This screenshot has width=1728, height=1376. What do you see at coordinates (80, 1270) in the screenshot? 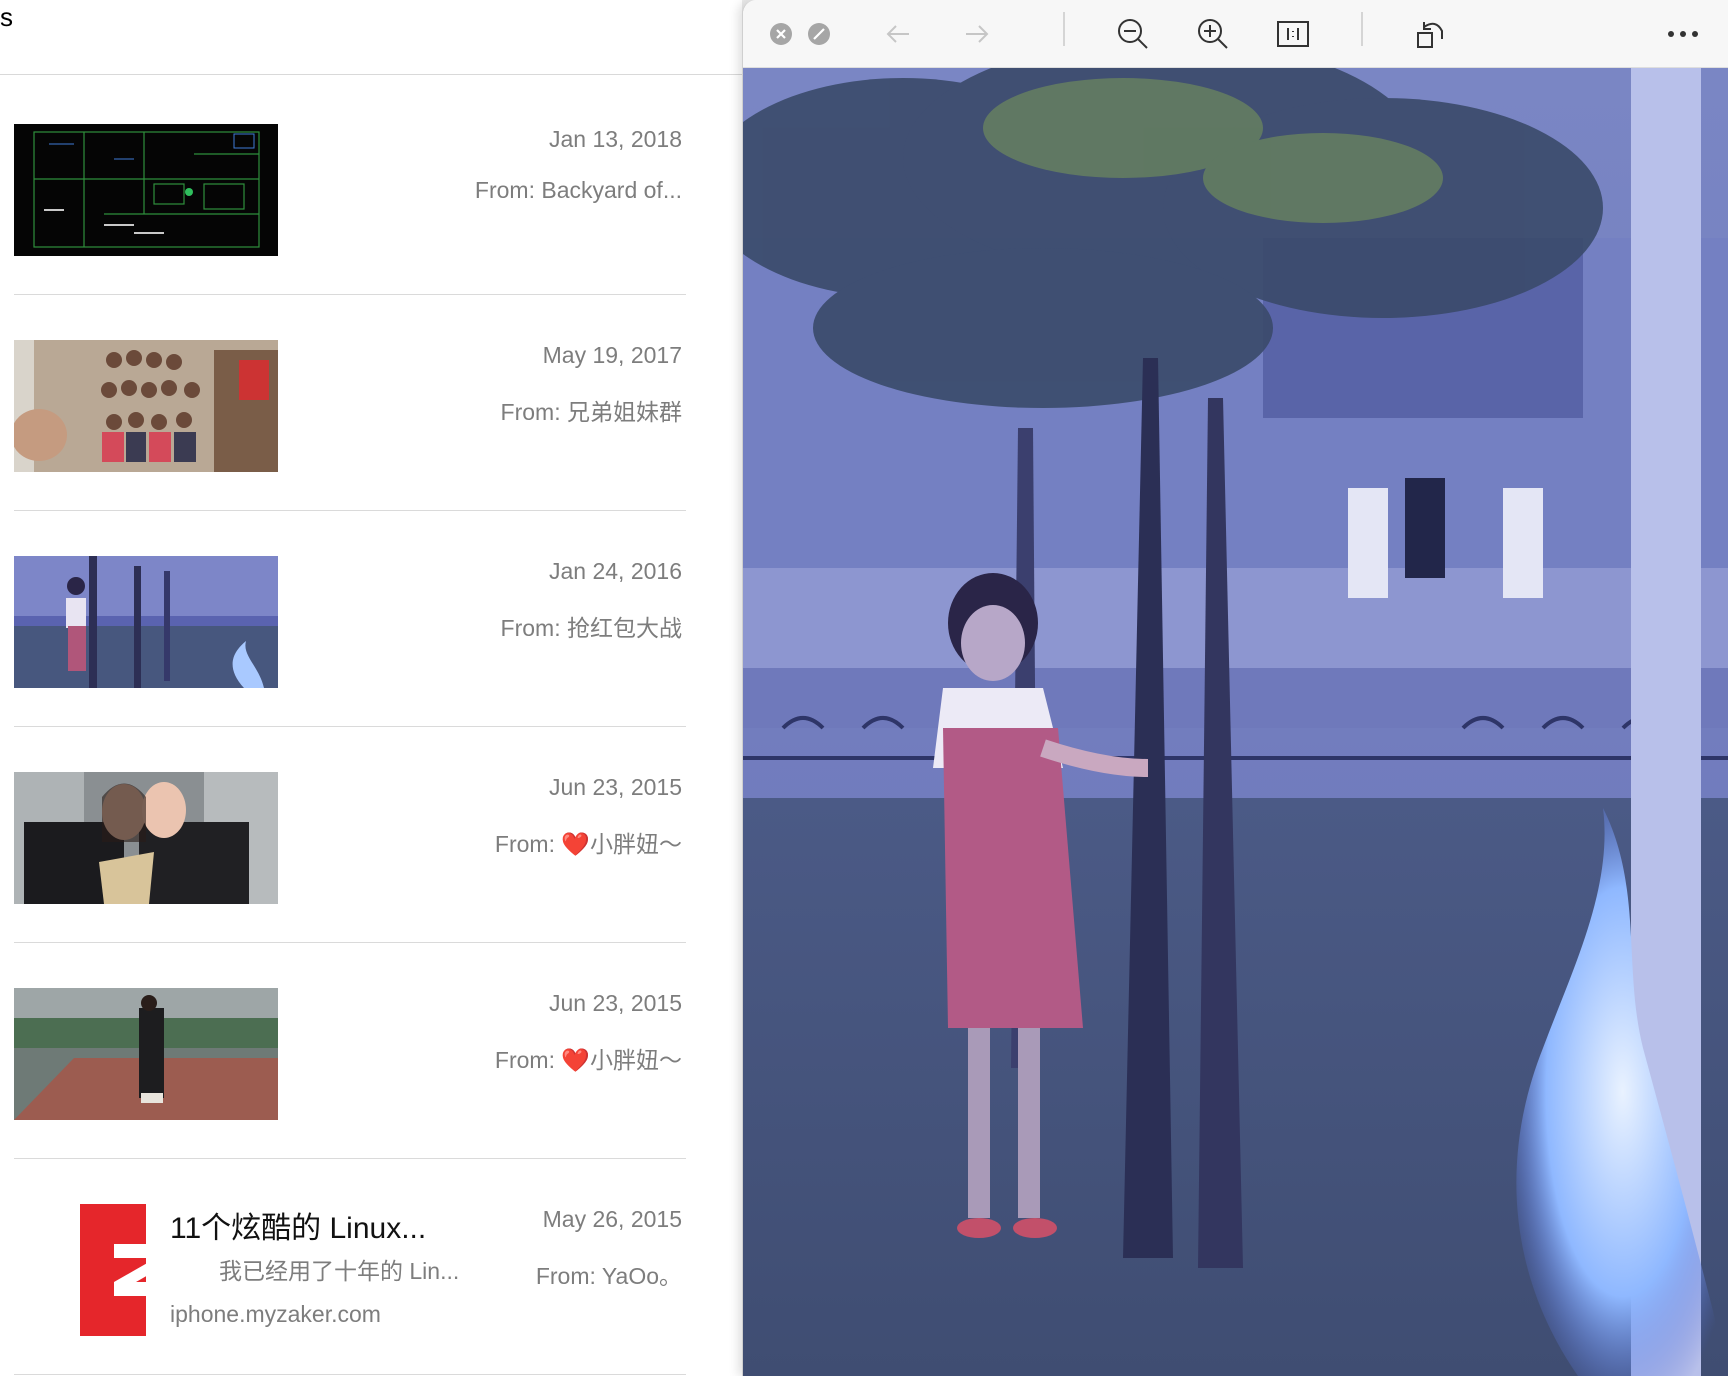
I see `zaker-app-icon` at bounding box center [80, 1270].